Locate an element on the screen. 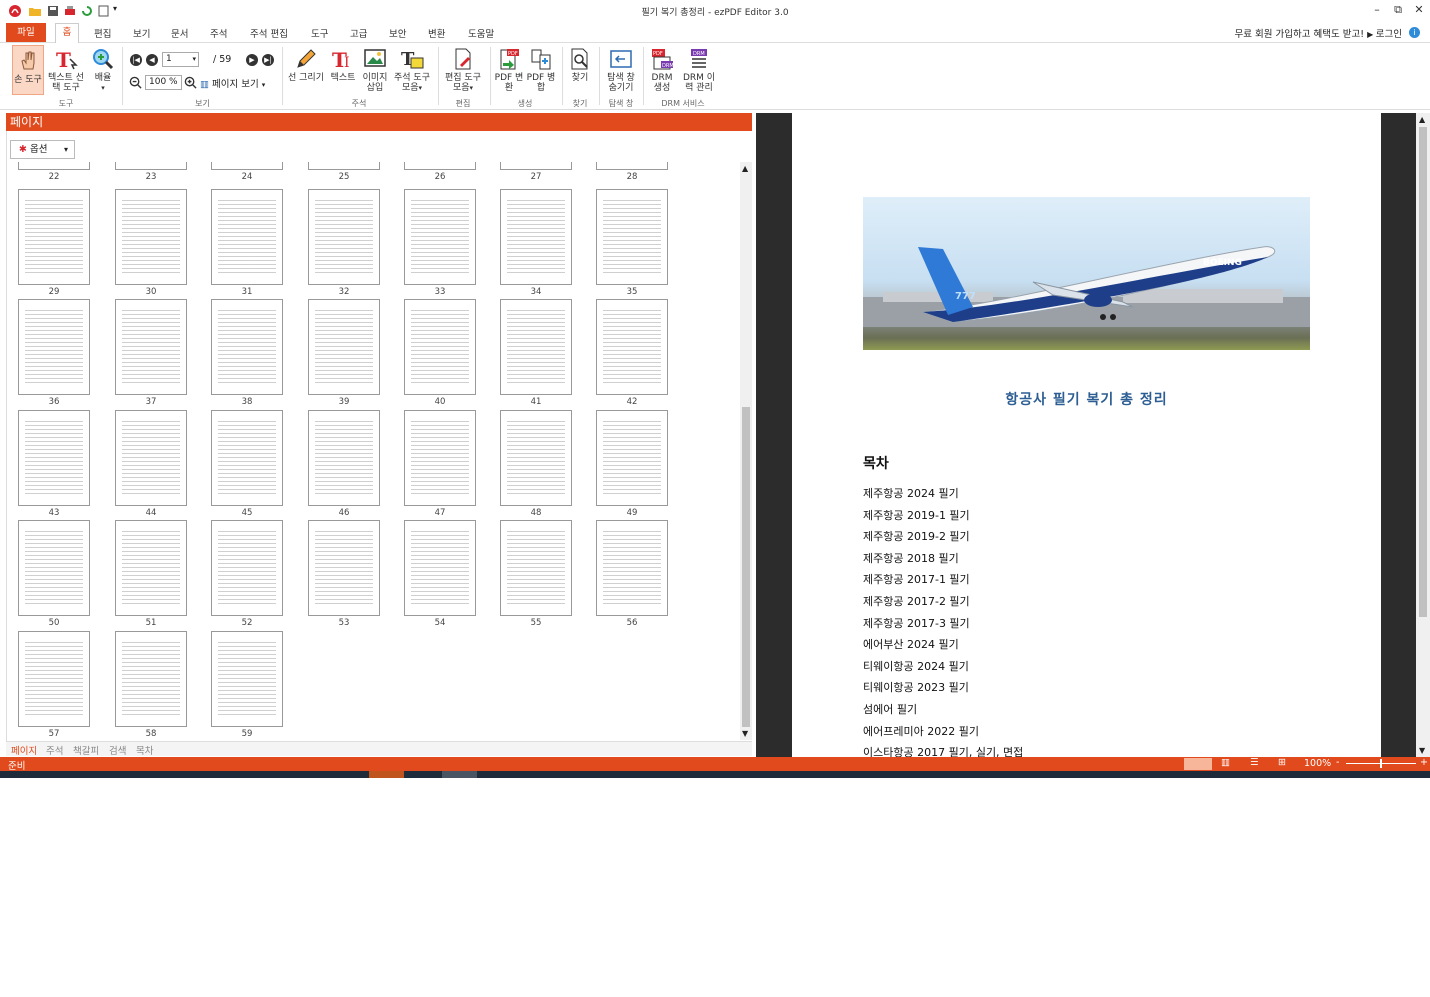 This screenshot has width=1430, height=997. tab-advanced: 고급 is located at coordinates (358, 33).